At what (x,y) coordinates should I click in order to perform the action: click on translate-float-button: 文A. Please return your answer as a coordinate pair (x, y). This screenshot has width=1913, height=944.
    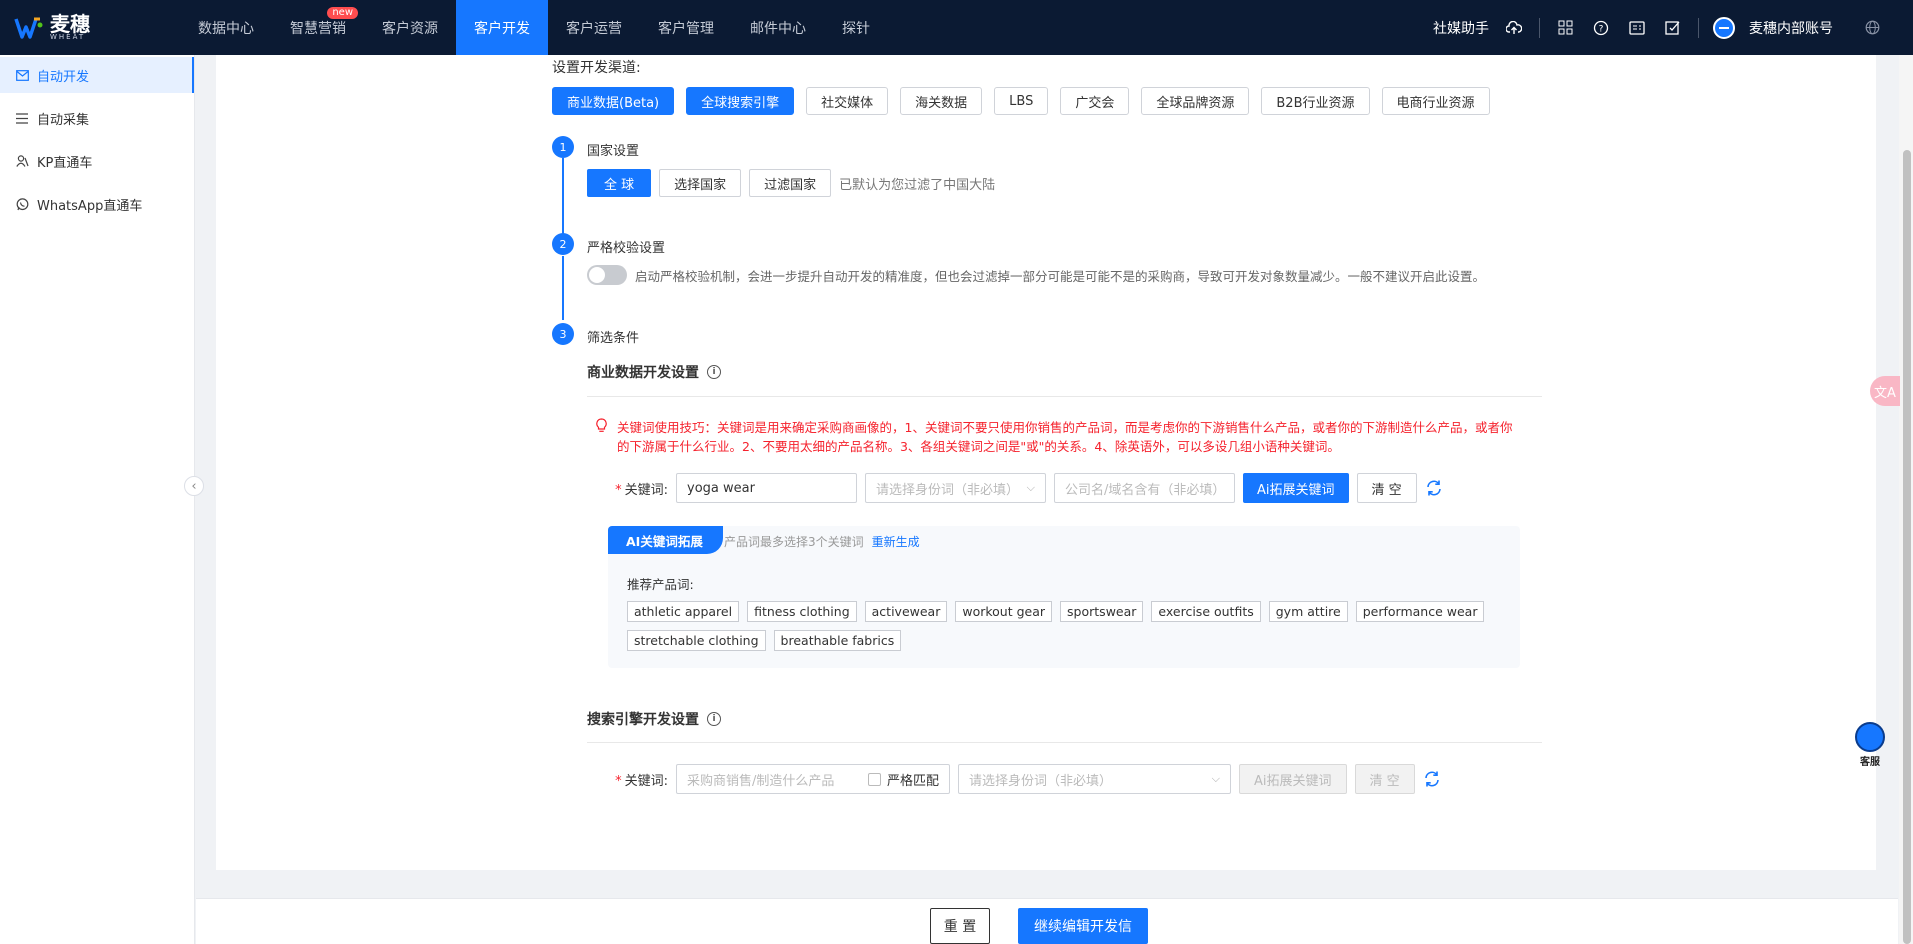
    Looking at the image, I should click on (1885, 391).